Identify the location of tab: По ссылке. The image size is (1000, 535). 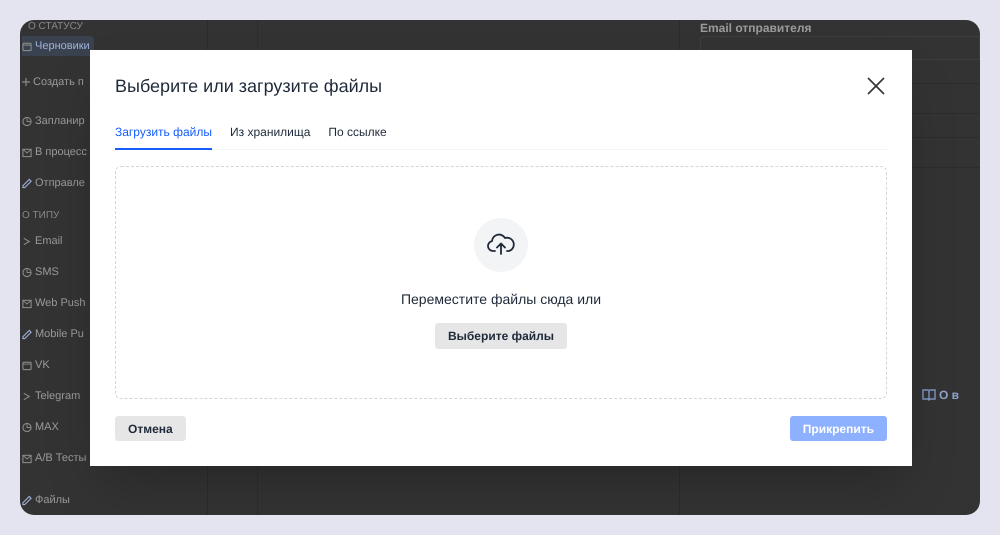
(357, 136).